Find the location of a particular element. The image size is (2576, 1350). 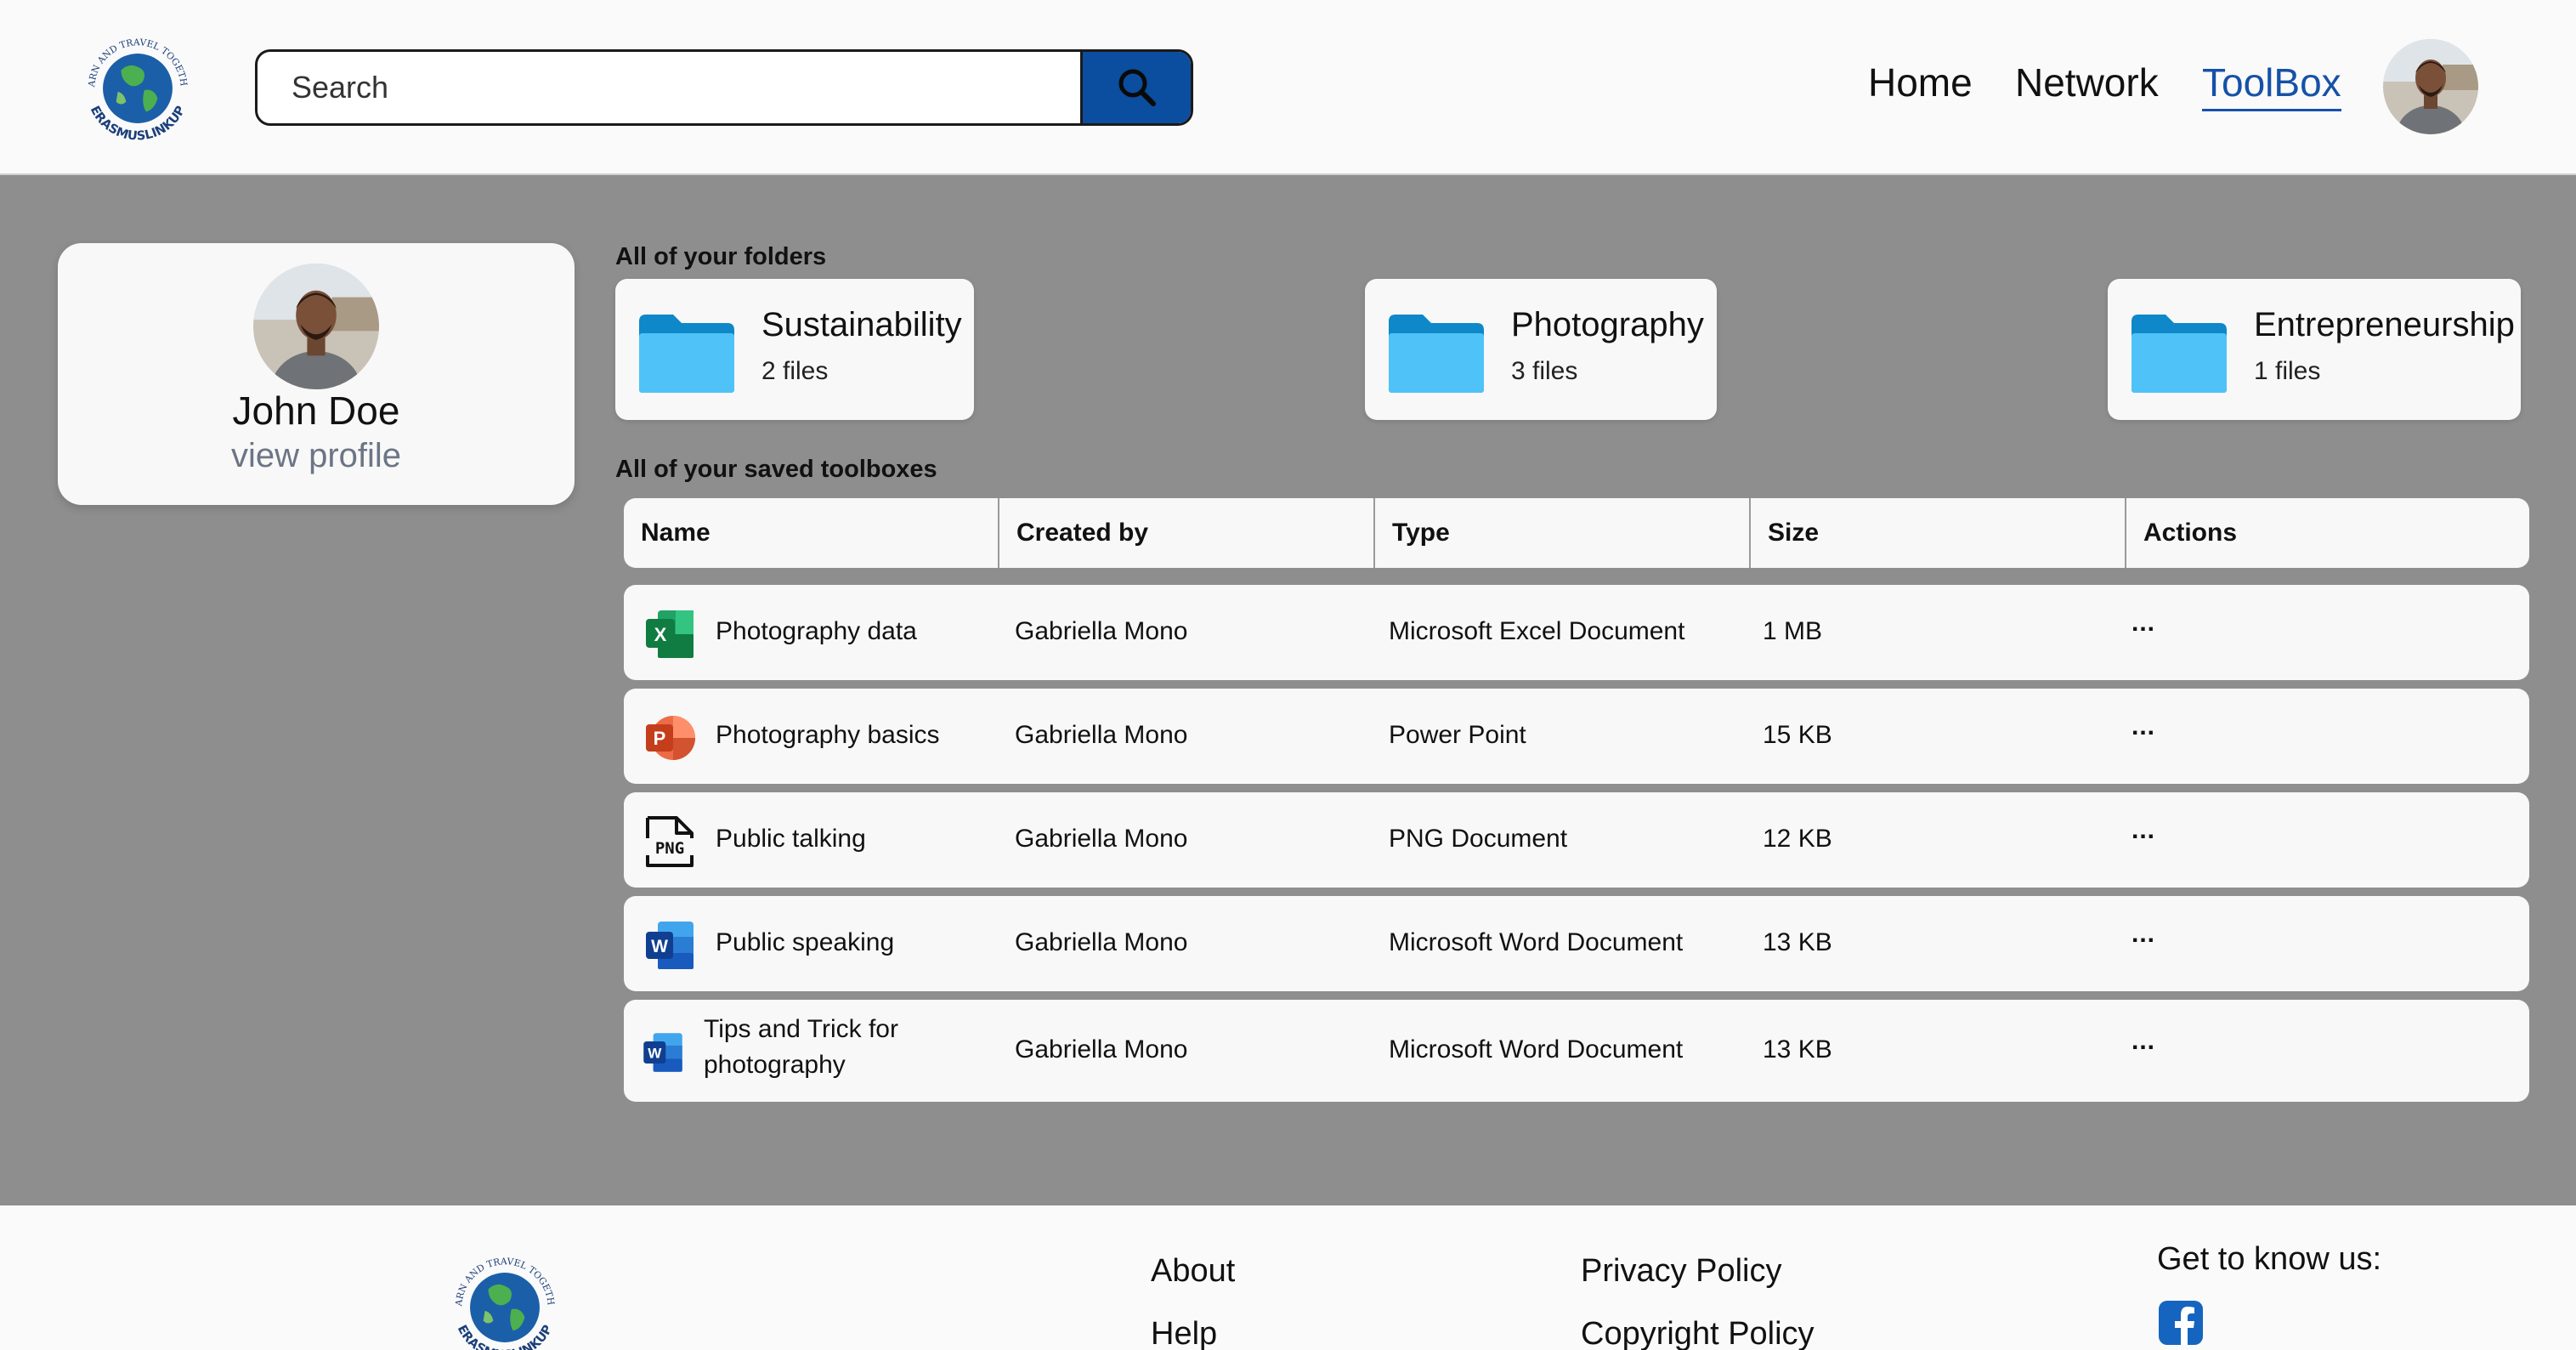

file-name: Tips and Trick for is located at coordinates (801, 1030).